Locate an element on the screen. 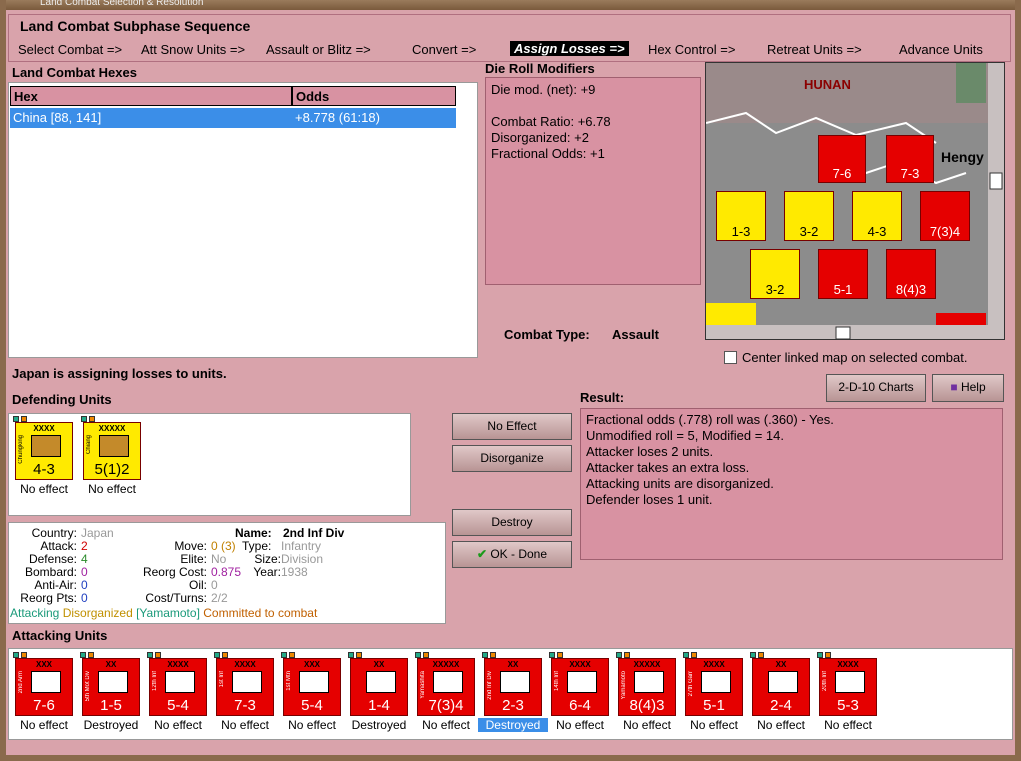 The height and width of the screenshot is (761, 1021). attacking-unit-counter: XXXX 27th Garr 5-1 is located at coordinates (714, 687).